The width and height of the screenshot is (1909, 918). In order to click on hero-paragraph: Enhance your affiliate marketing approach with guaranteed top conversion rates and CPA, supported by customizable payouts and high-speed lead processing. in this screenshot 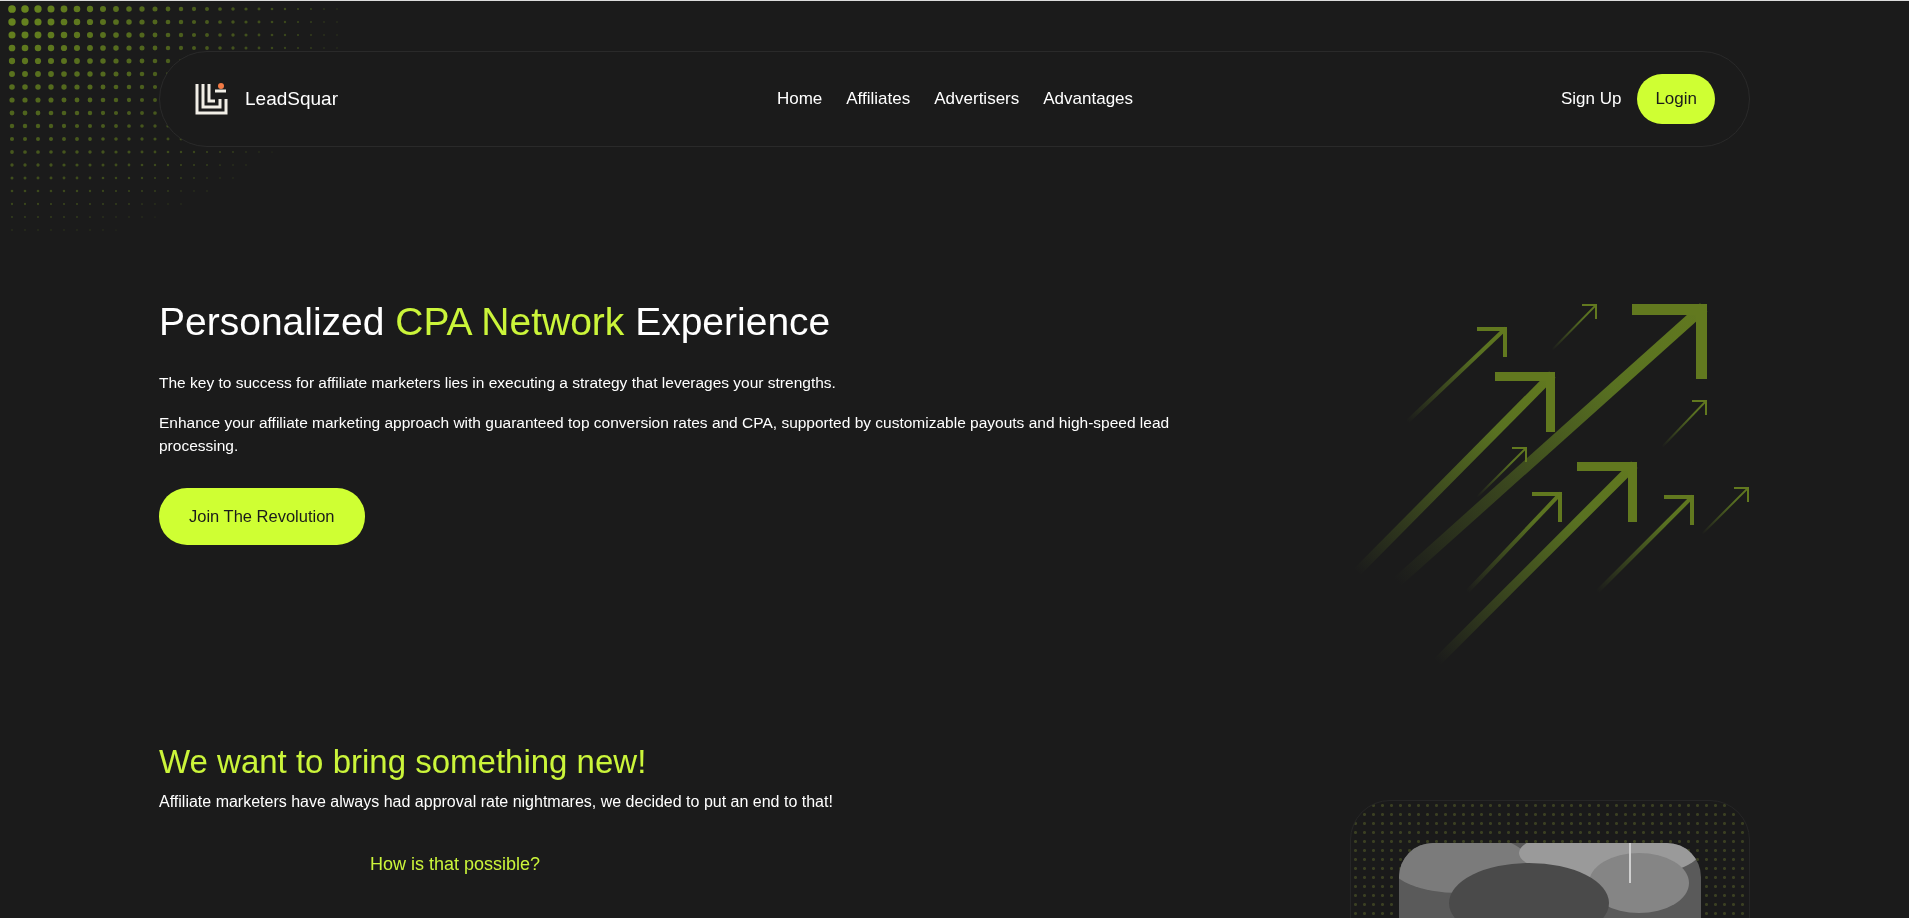, I will do `click(665, 434)`.